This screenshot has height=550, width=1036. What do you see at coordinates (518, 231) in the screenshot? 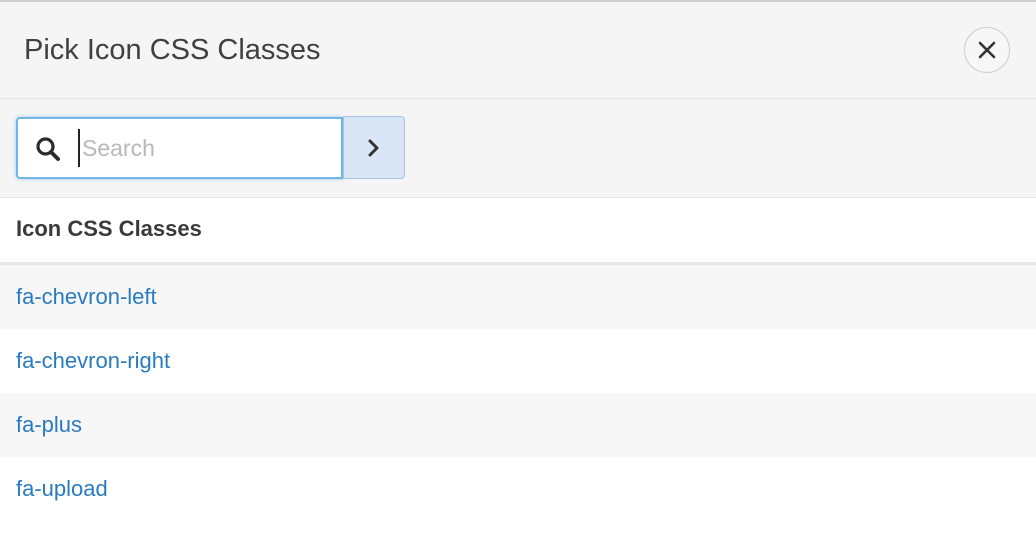
I see `list-header: Icon CSS Classes` at bounding box center [518, 231].